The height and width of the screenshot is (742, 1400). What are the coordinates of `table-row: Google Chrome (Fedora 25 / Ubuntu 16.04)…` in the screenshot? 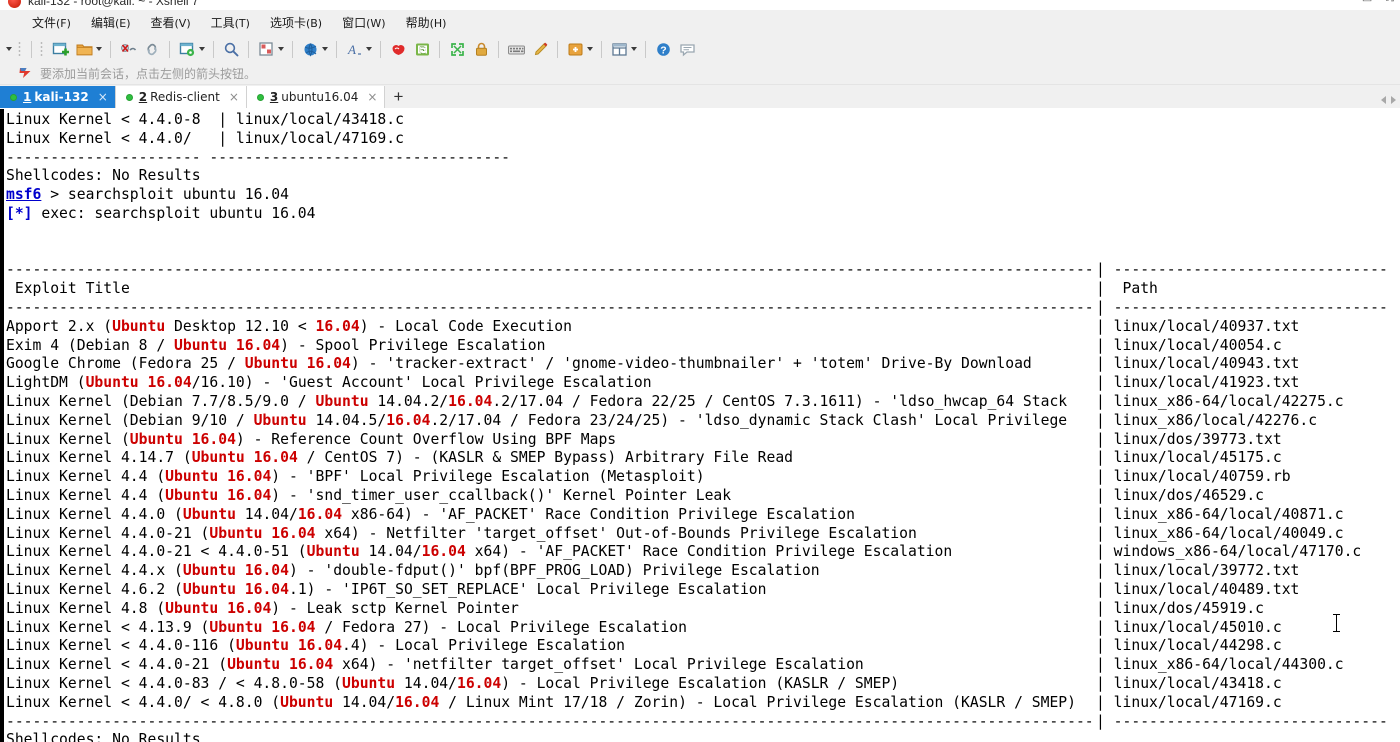 It's located at (703, 364).